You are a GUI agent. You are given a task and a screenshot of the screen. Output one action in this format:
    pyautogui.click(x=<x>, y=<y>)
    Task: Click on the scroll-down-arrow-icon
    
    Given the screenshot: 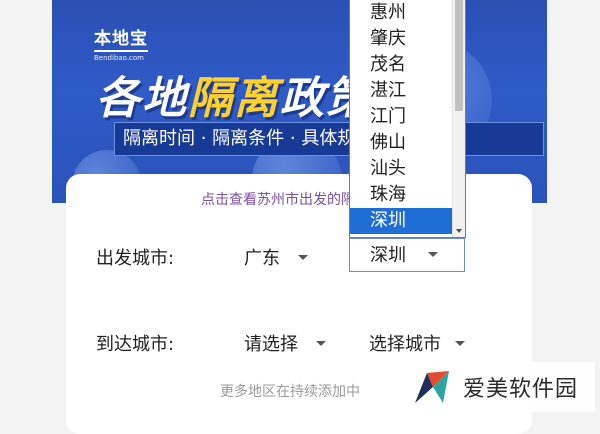 What is the action you would take?
    pyautogui.click(x=459, y=231)
    